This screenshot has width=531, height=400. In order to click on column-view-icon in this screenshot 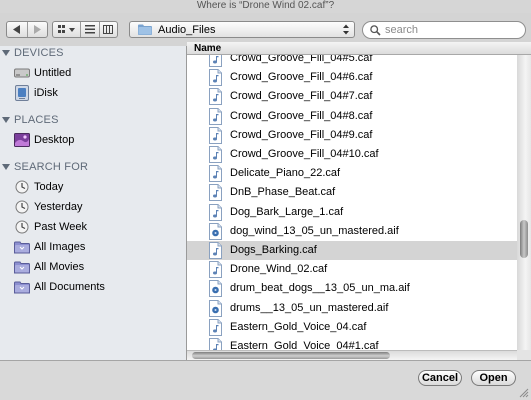, I will do `click(108, 29)`.